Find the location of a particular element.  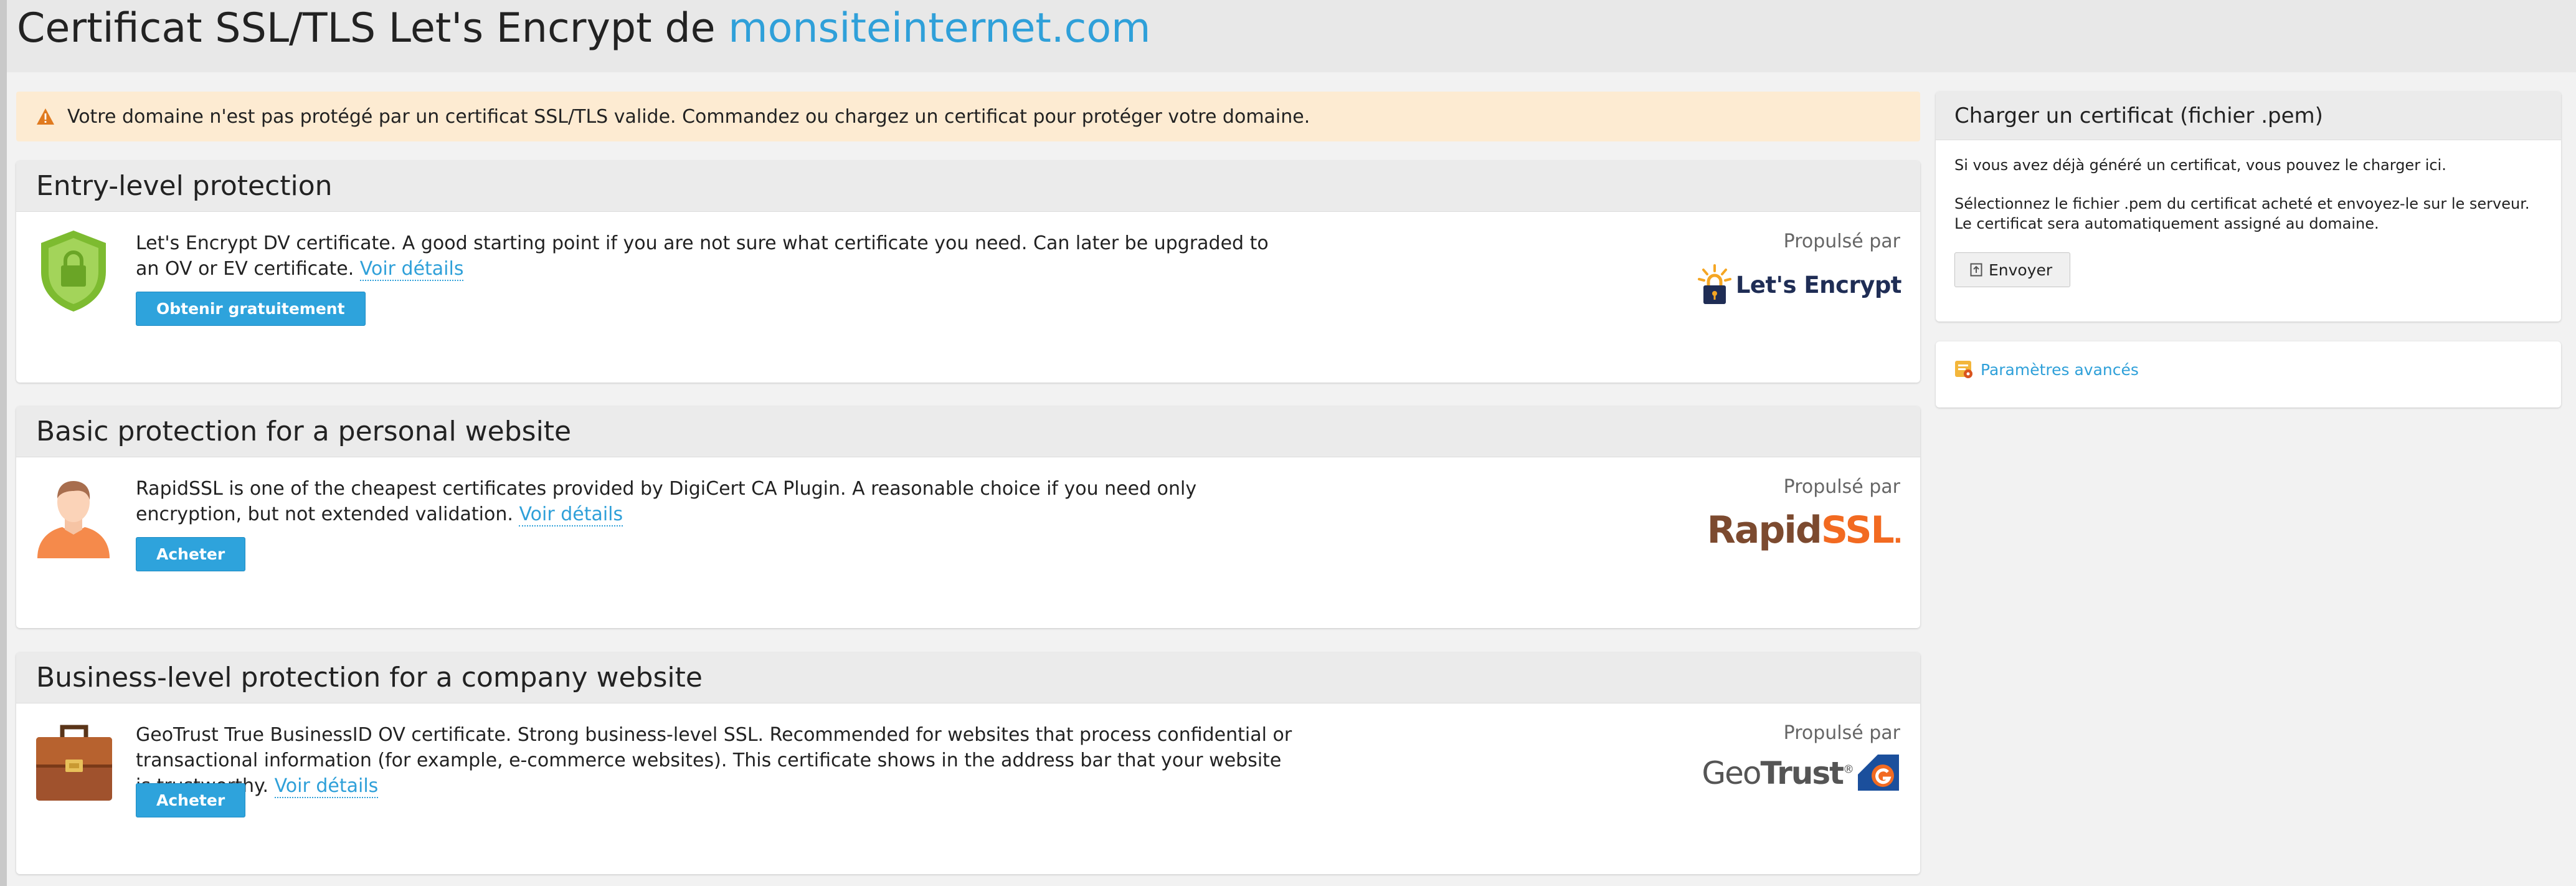

briefcase-icon is located at coordinates (74, 763).